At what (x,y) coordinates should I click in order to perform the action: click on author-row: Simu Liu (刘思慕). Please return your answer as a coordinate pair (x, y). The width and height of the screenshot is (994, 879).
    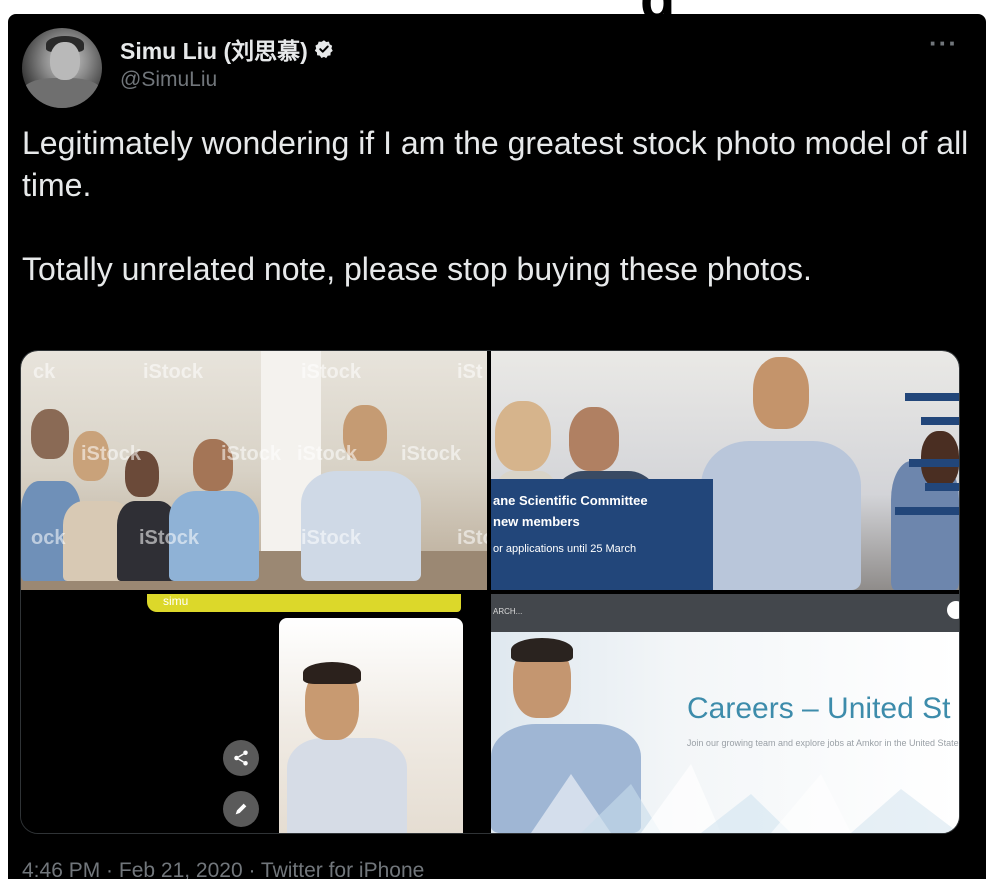
    Looking at the image, I should click on (227, 49).